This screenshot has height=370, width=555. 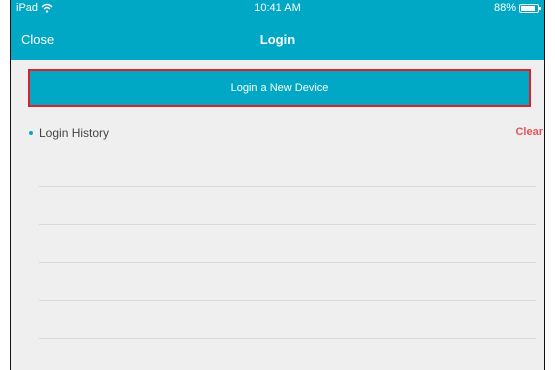 I want to click on page-title: Login, so click(x=277, y=39).